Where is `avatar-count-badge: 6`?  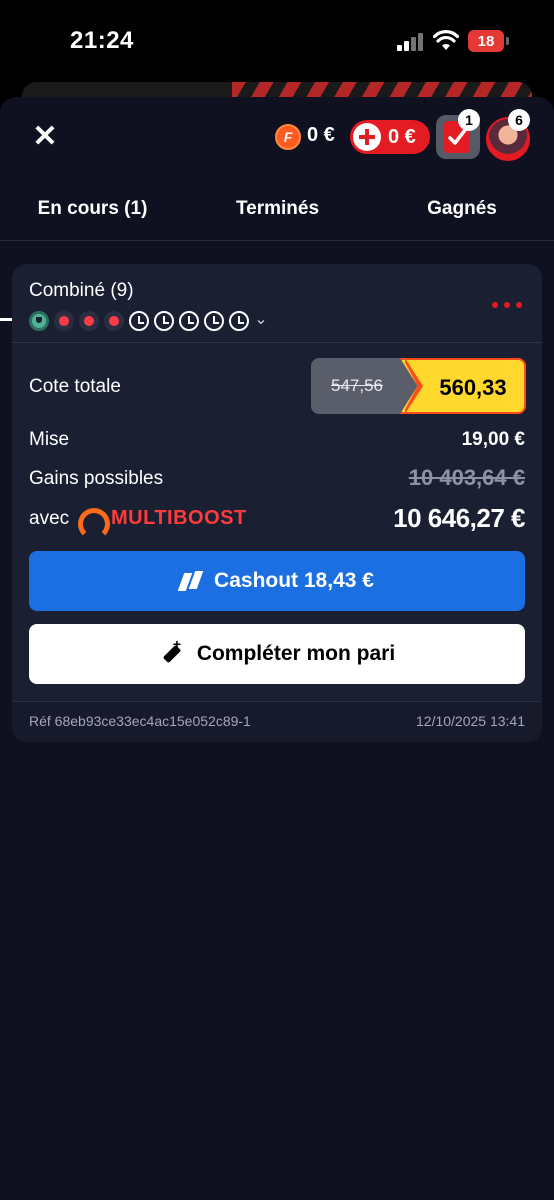
avatar-count-badge: 6 is located at coordinates (519, 120).